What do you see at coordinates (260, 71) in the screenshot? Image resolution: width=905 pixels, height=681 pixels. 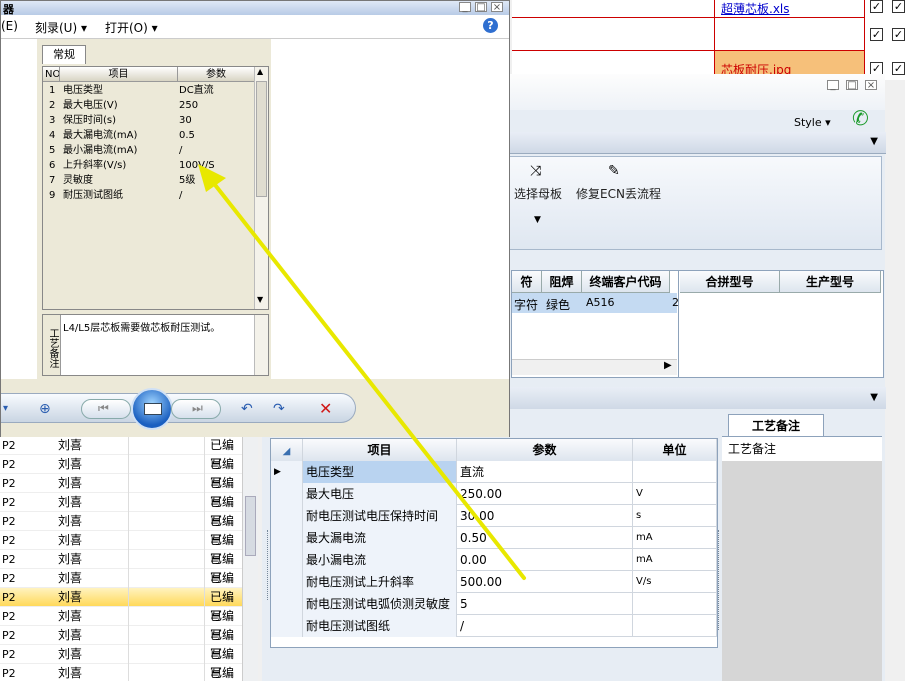 I see `scroll-up-icon: ▲` at bounding box center [260, 71].